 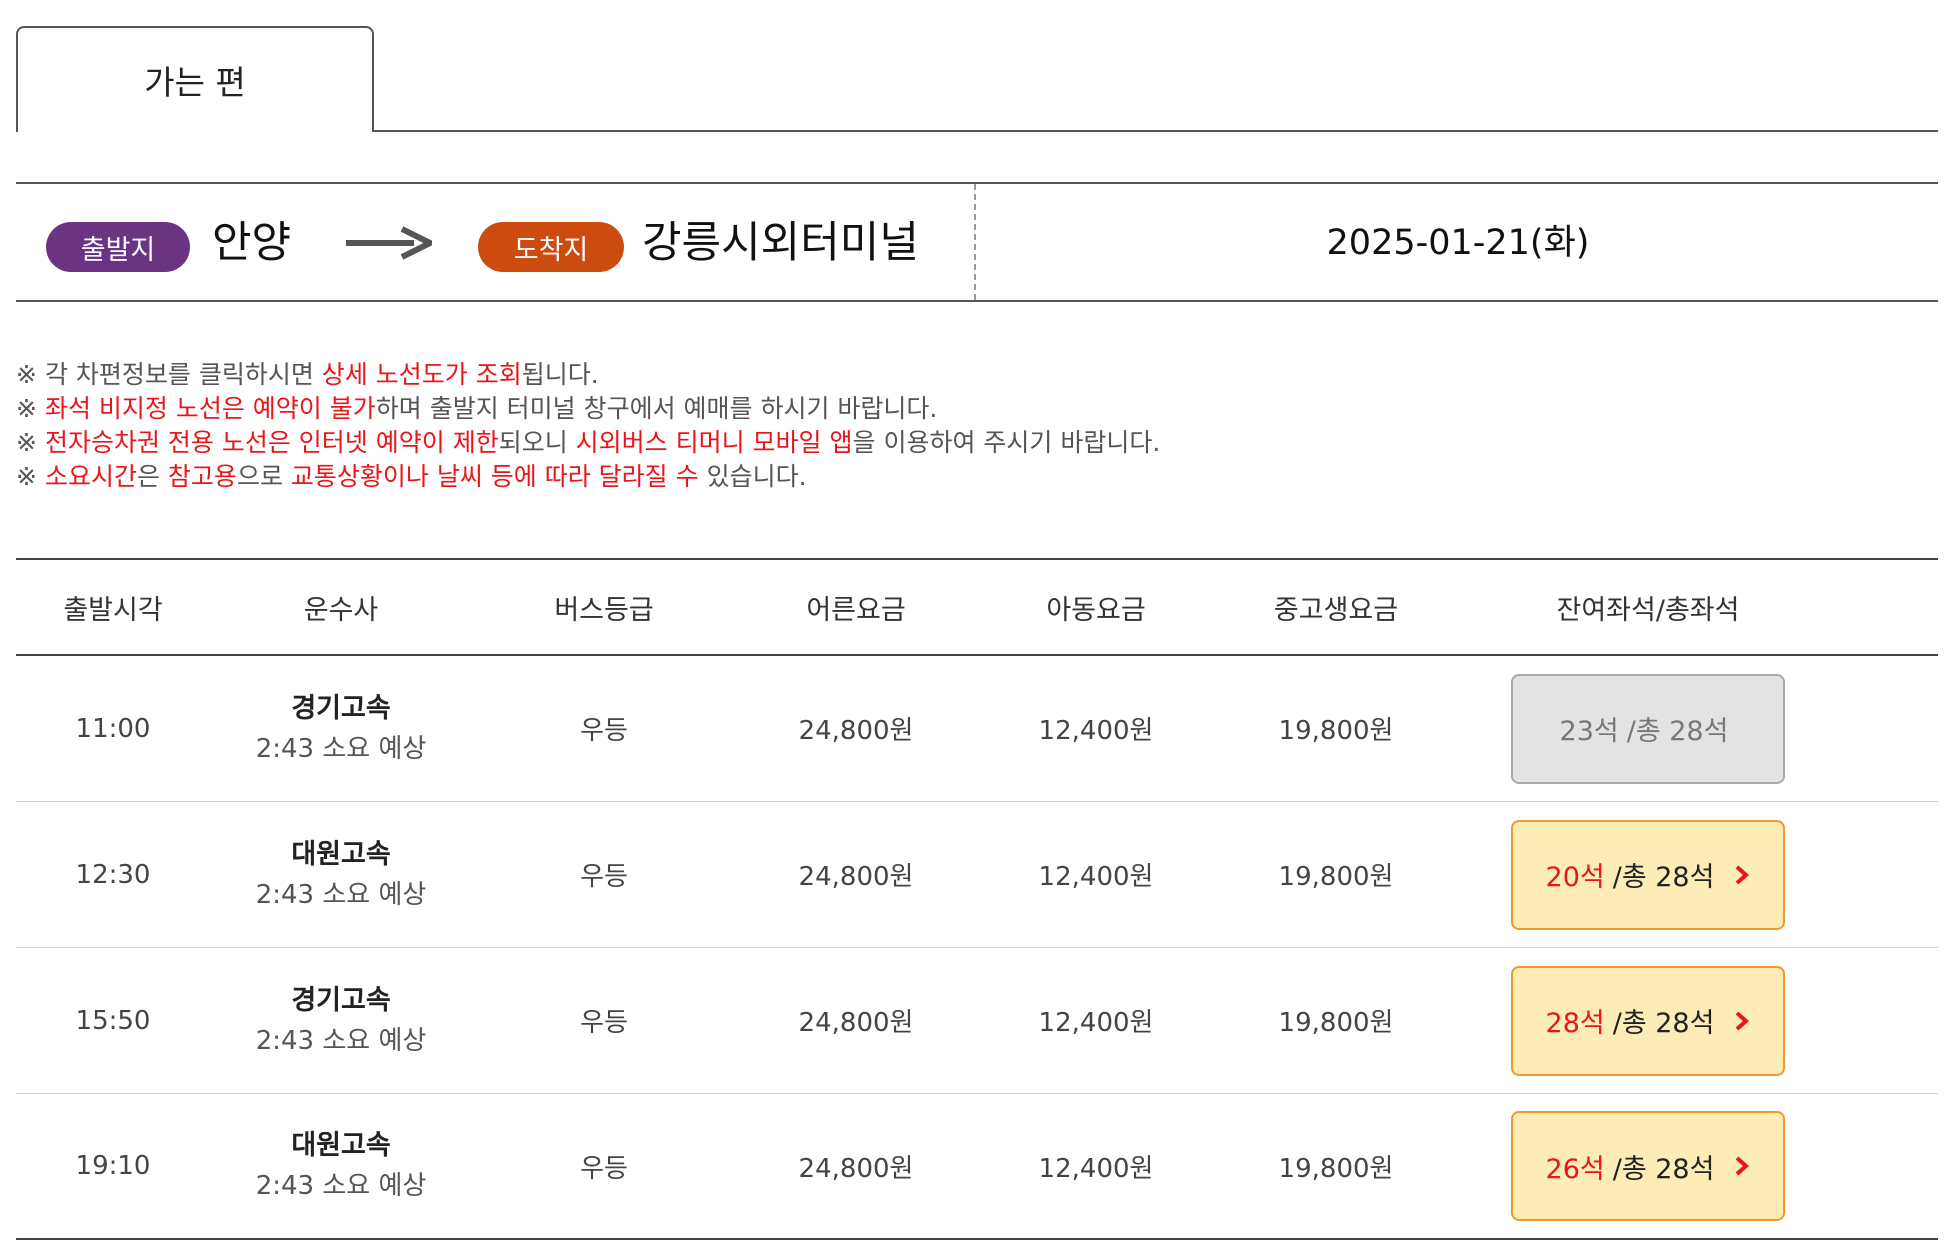 I want to click on notice-text: 하며 출발지 터미널 창구에서 예매를 하시기 바랍니다., so click(x=656, y=408).